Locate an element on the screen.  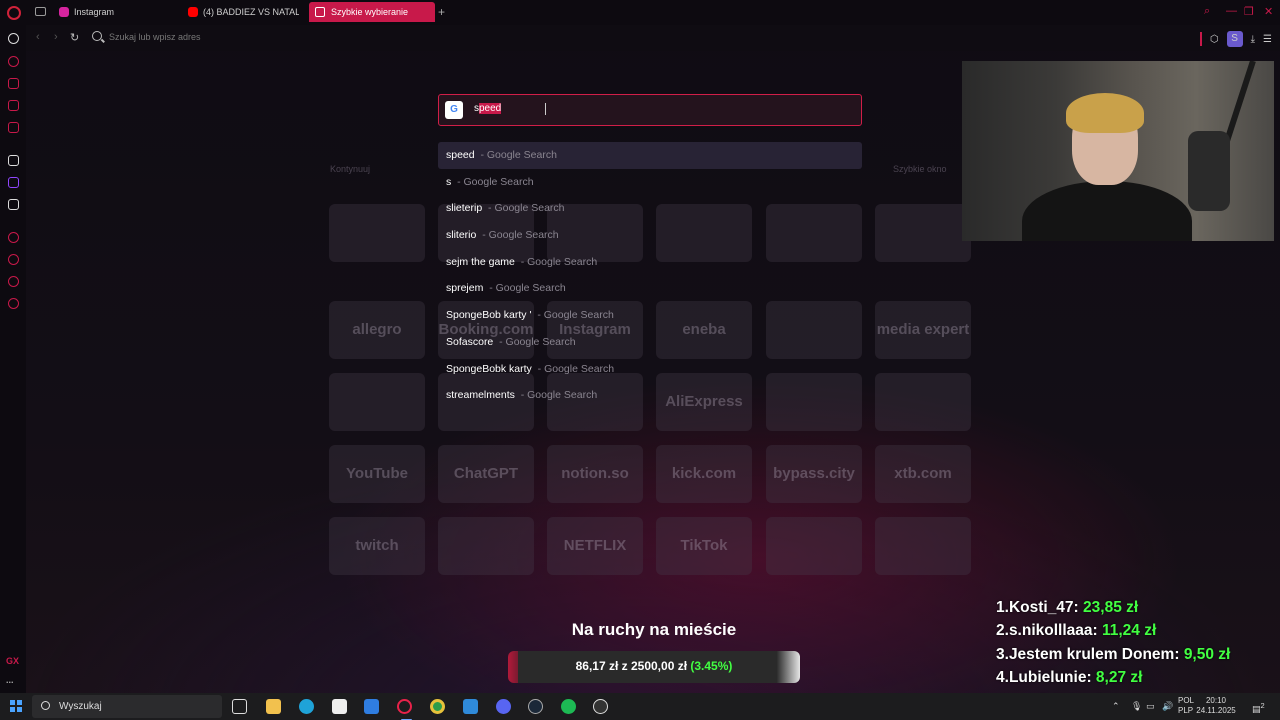
file-explorer-icon is located at coordinates (273, 706).